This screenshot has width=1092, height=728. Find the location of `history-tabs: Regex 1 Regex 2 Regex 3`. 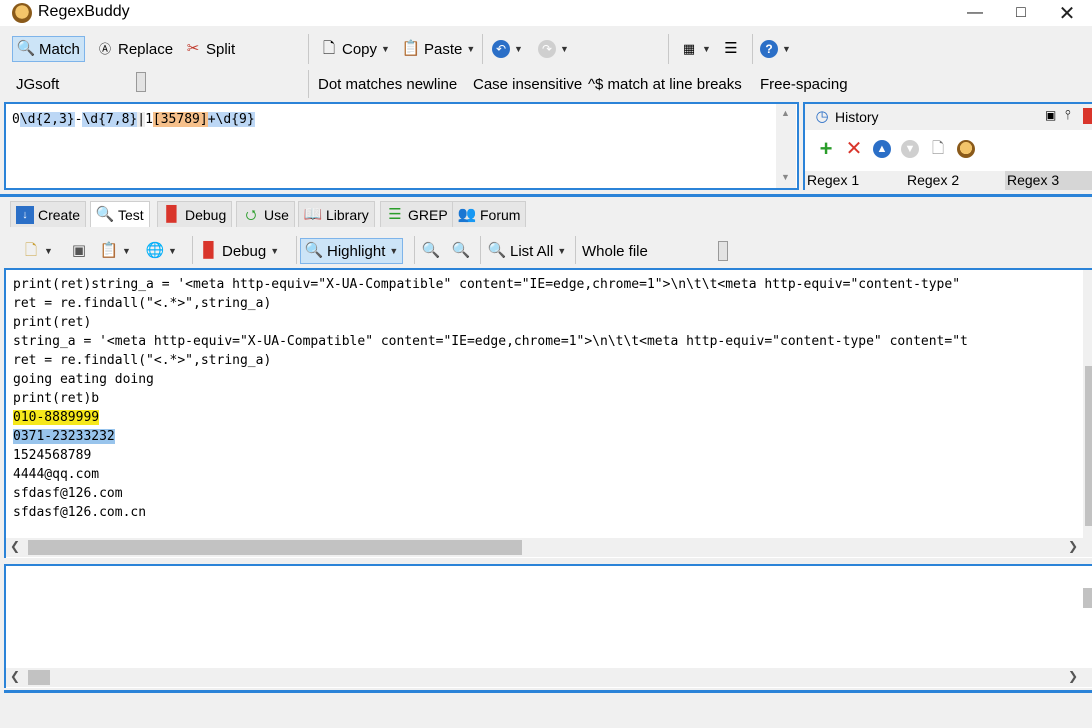

history-tabs: Regex 1 Regex 2 Regex 3 is located at coordinates (948, 180).